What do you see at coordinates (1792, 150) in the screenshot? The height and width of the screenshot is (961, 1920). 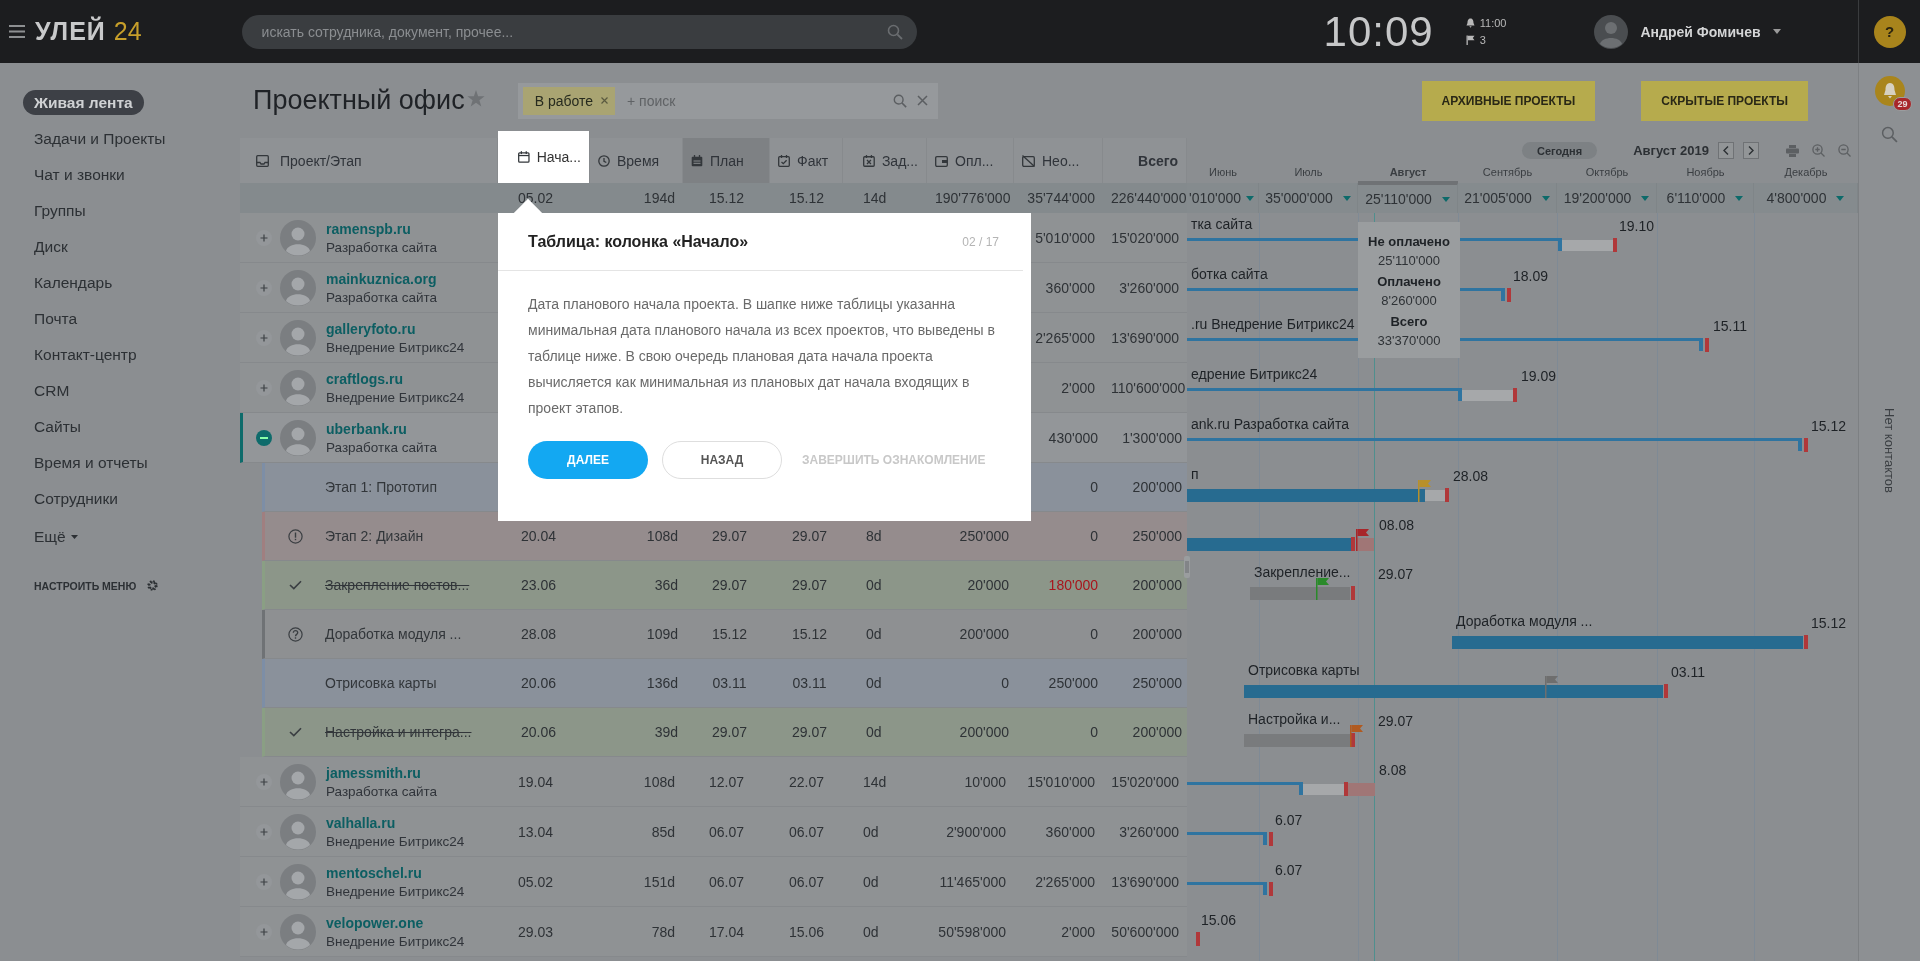 I see `print-icon` at bounding box center [1792, 150].